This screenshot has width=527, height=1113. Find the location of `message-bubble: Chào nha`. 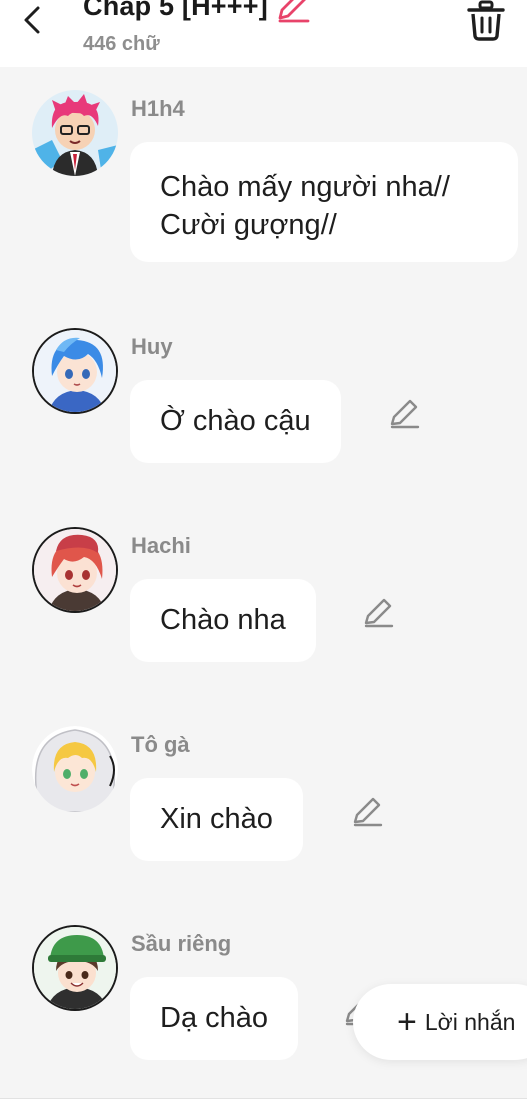

message-bubble: Chào nha is located at coordinates (223, 620).